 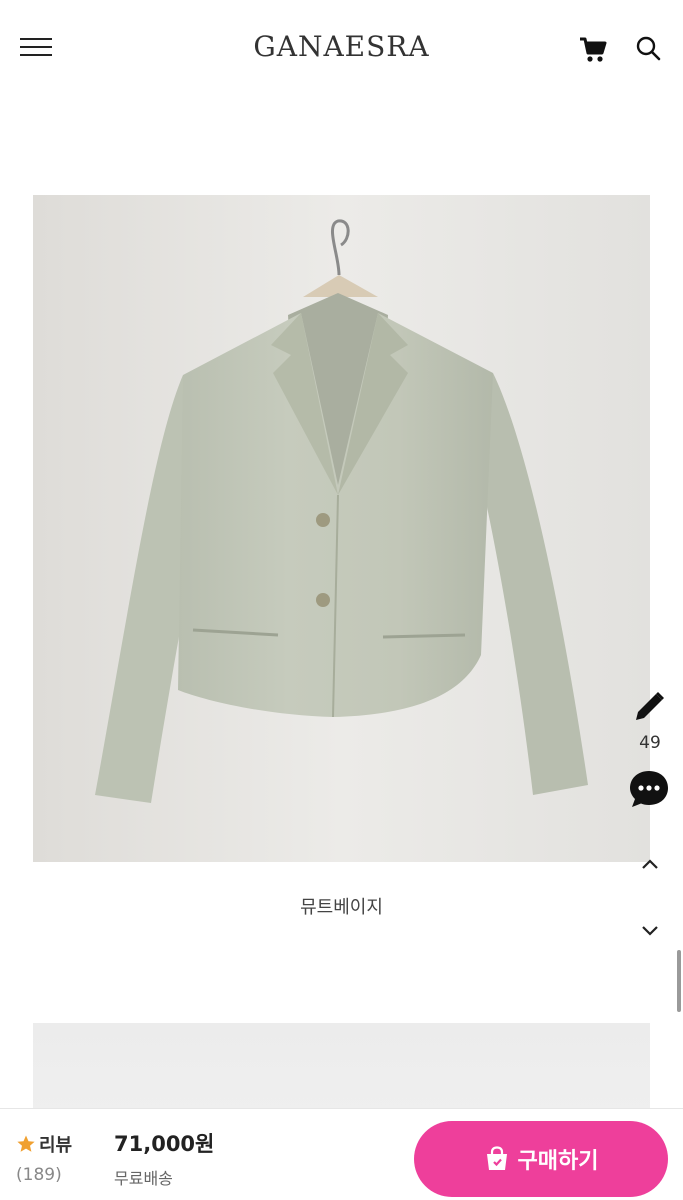 I want to click on shipping-info: 무료배송, so click(x=143, y=1178).